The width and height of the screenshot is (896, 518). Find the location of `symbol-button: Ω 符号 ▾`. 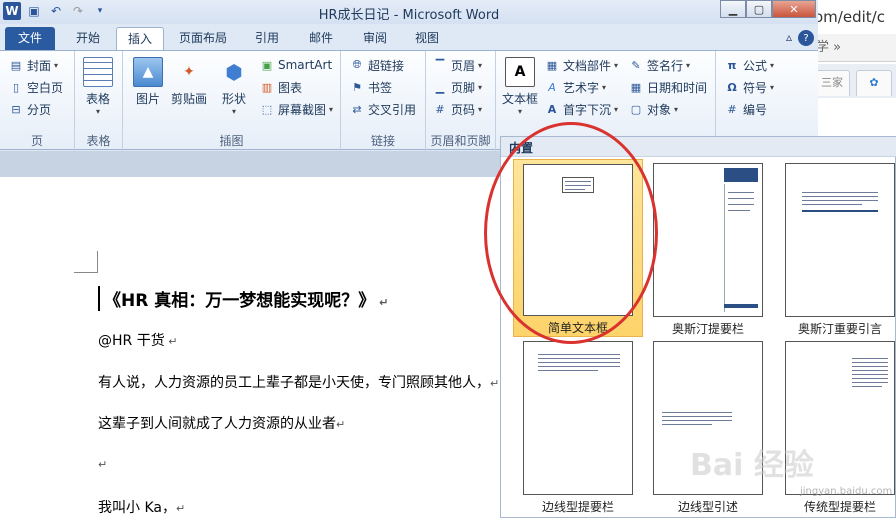

symbol-button: Ω 符号 ▾ is located at coordinates (749, 87).